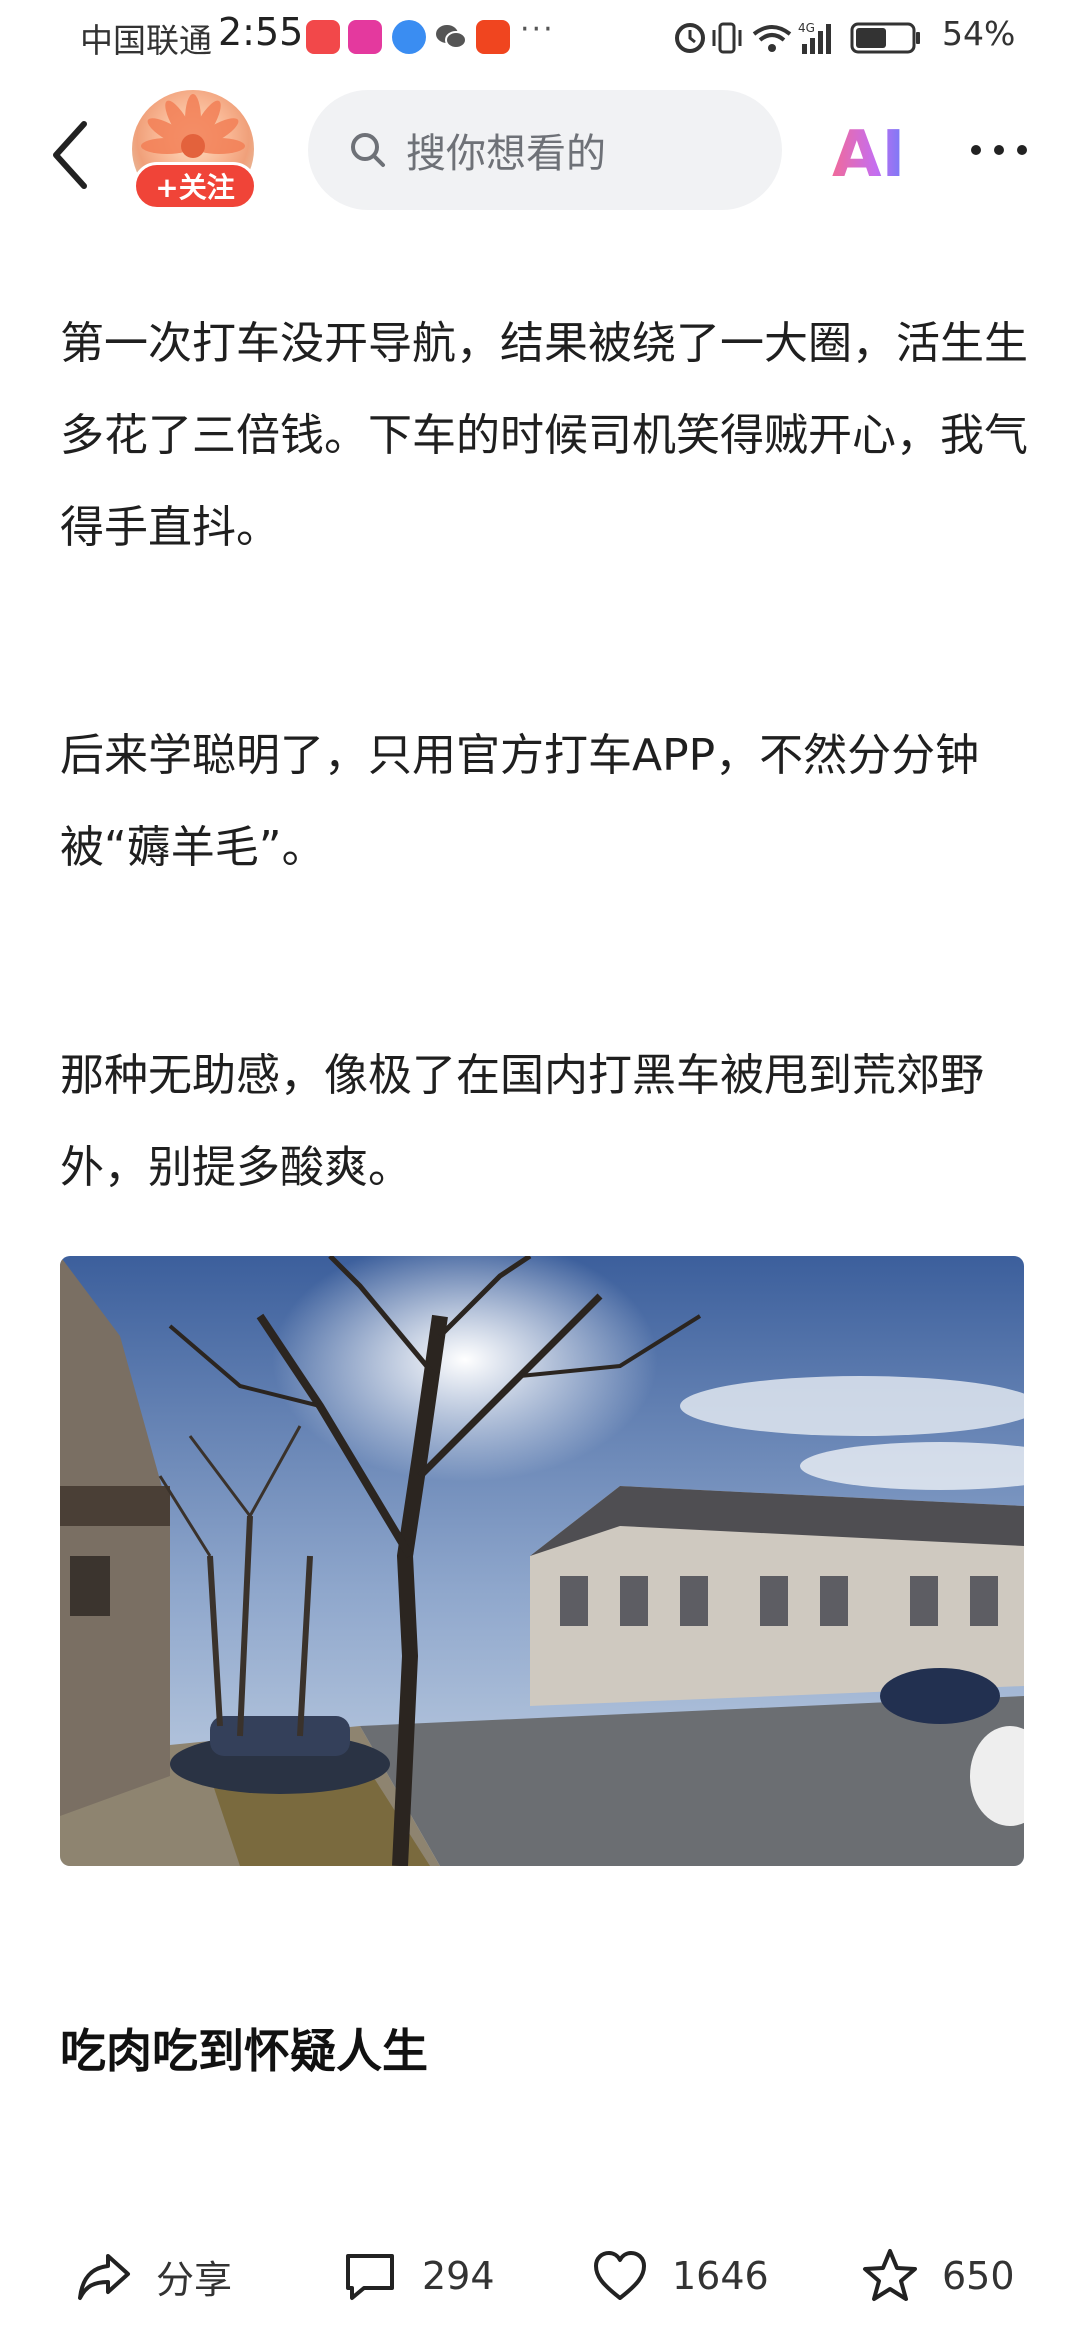 The image size is (1080, 2340). I want to click on like-button: 1646, so click(679, 2276).